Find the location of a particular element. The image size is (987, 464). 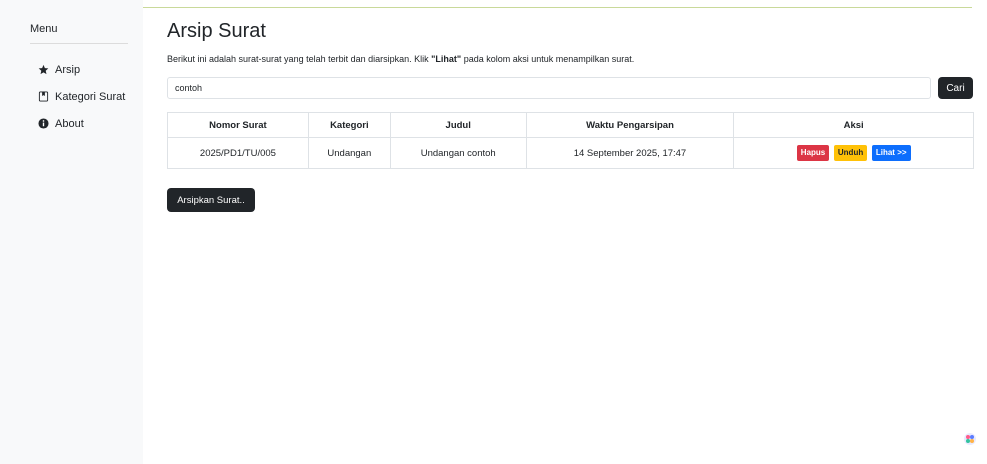

sidebar-item-label: Arsip is located at coordinates (68, 69).